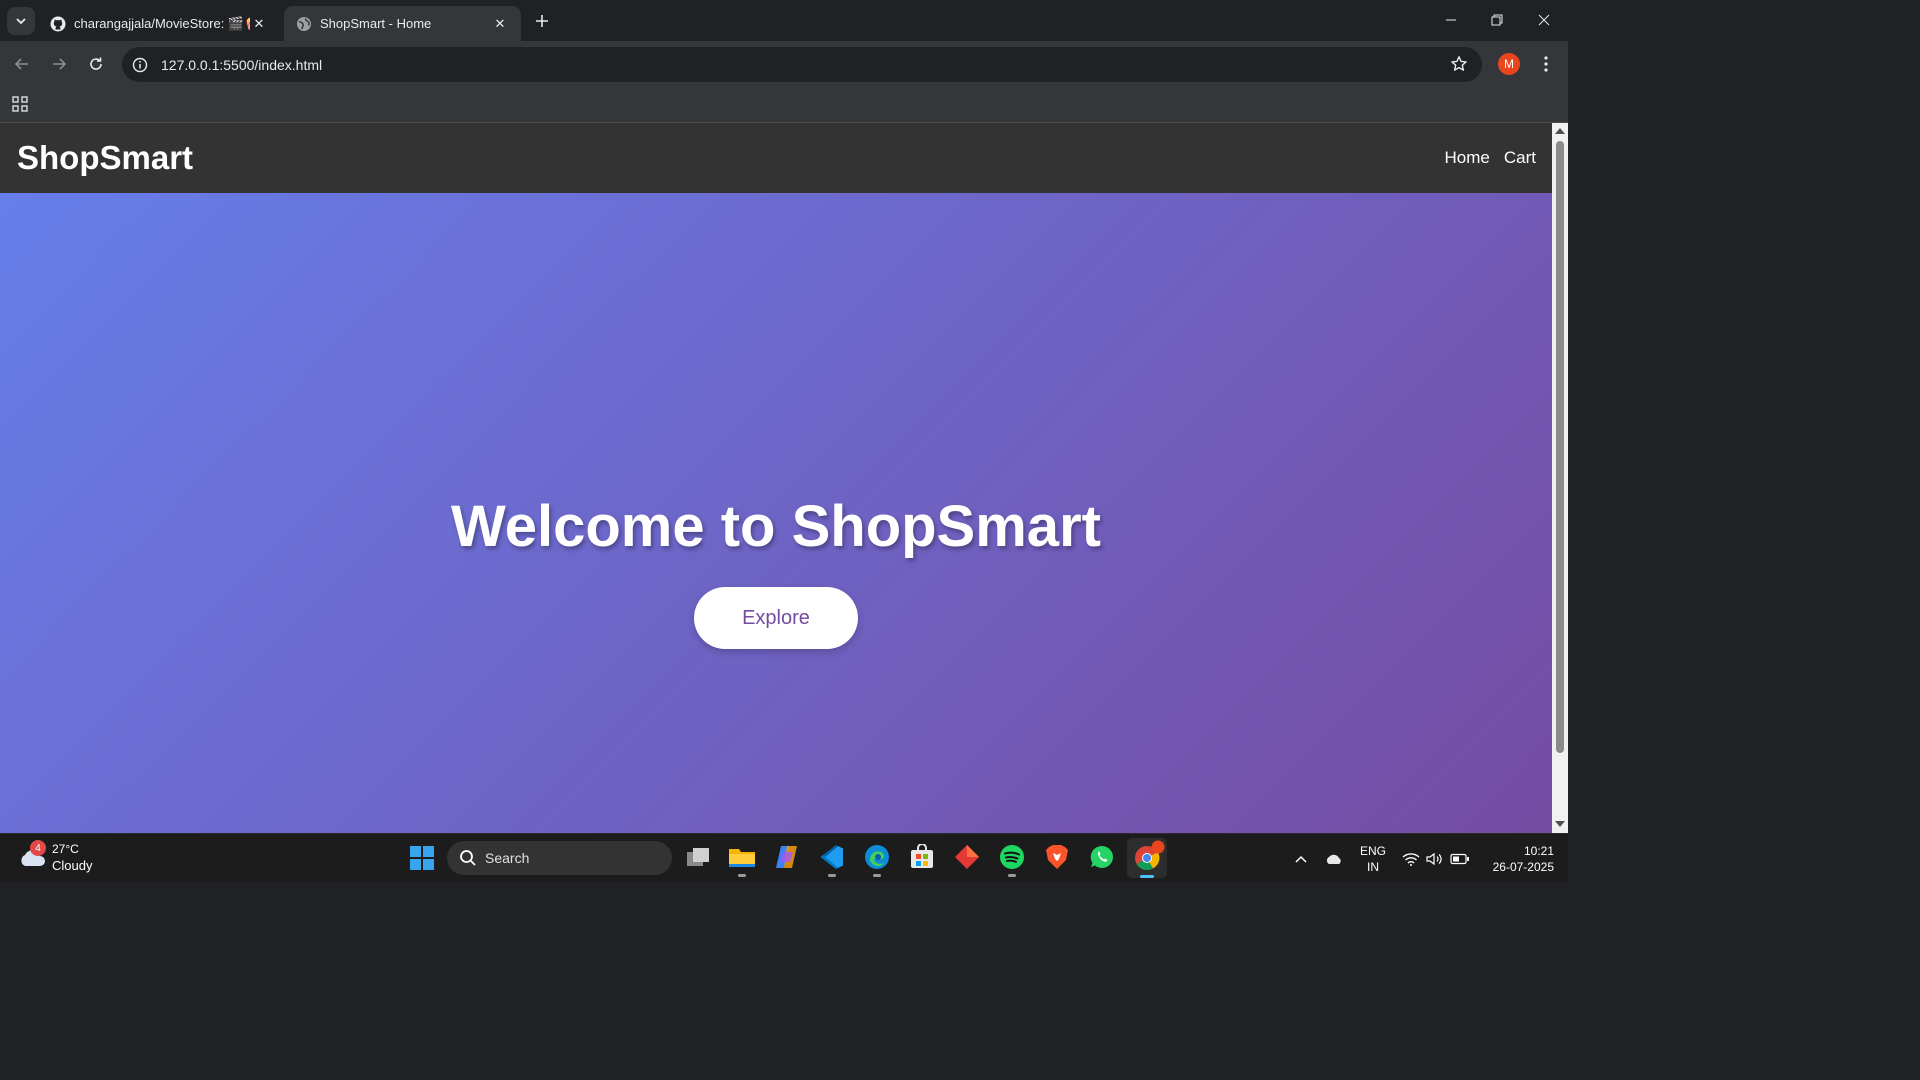 Image resolution: width=1920 pixels, height=1080 pixels. I want to click on chrome-icon, so click(1147, 858).